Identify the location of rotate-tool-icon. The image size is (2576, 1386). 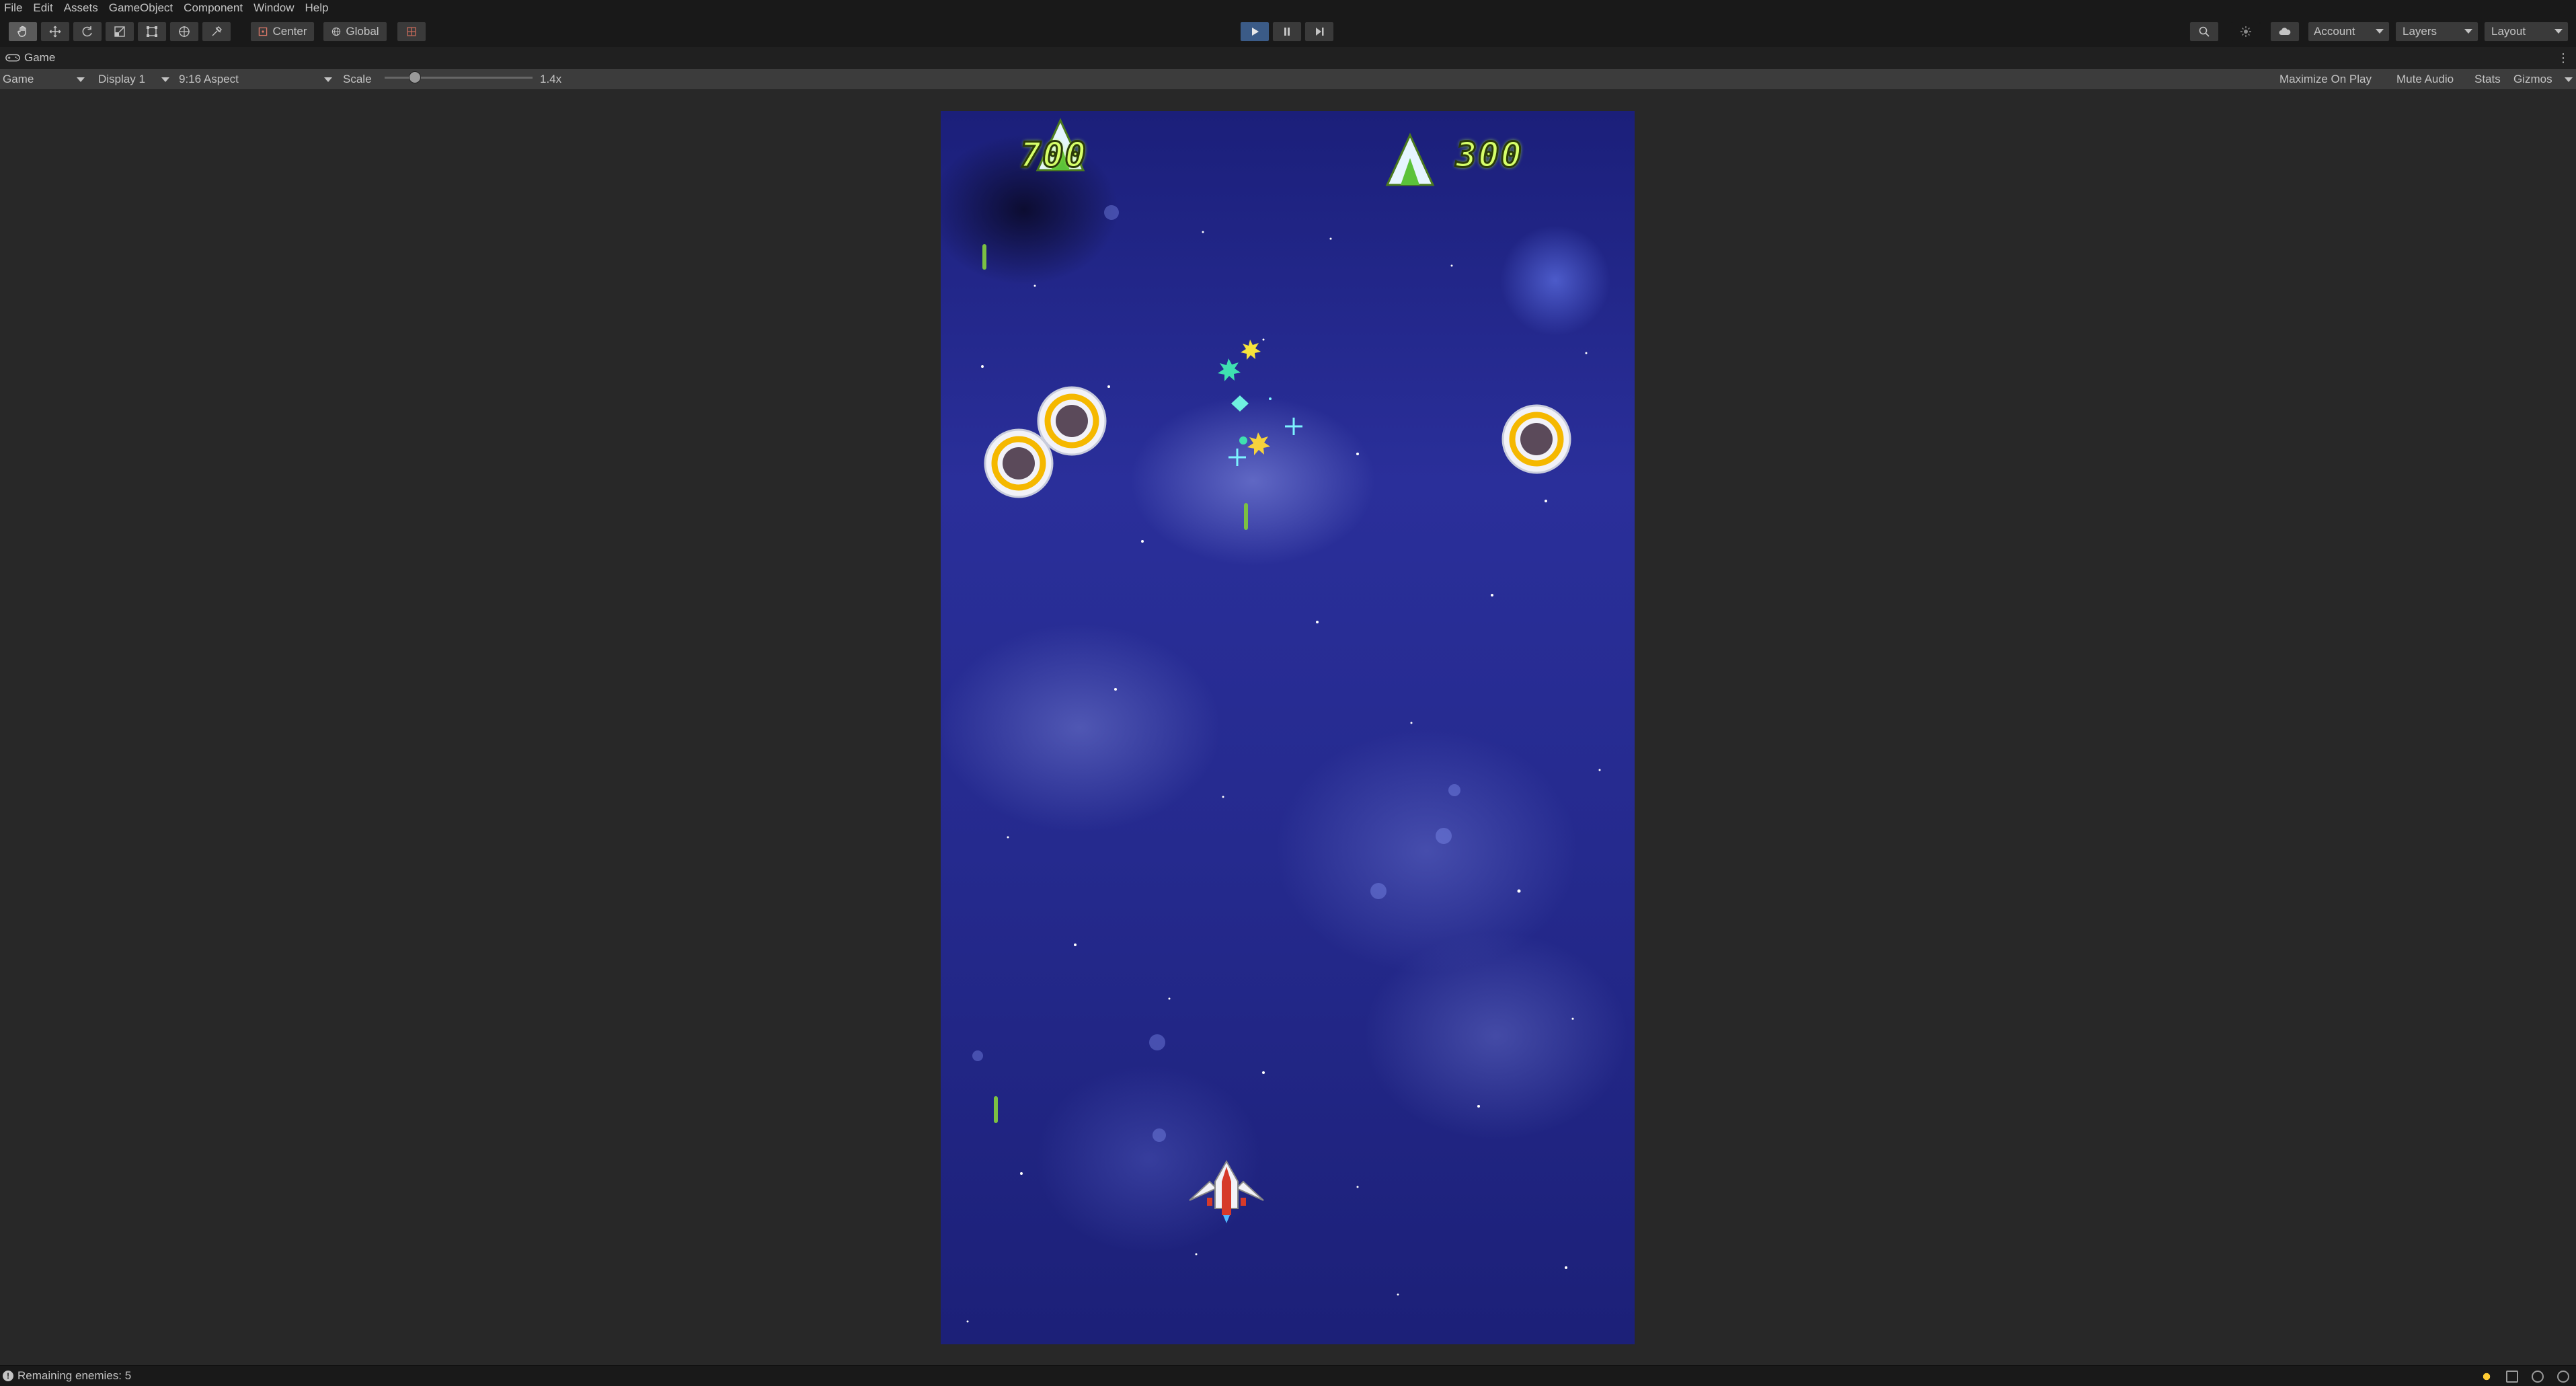
(87, 32).